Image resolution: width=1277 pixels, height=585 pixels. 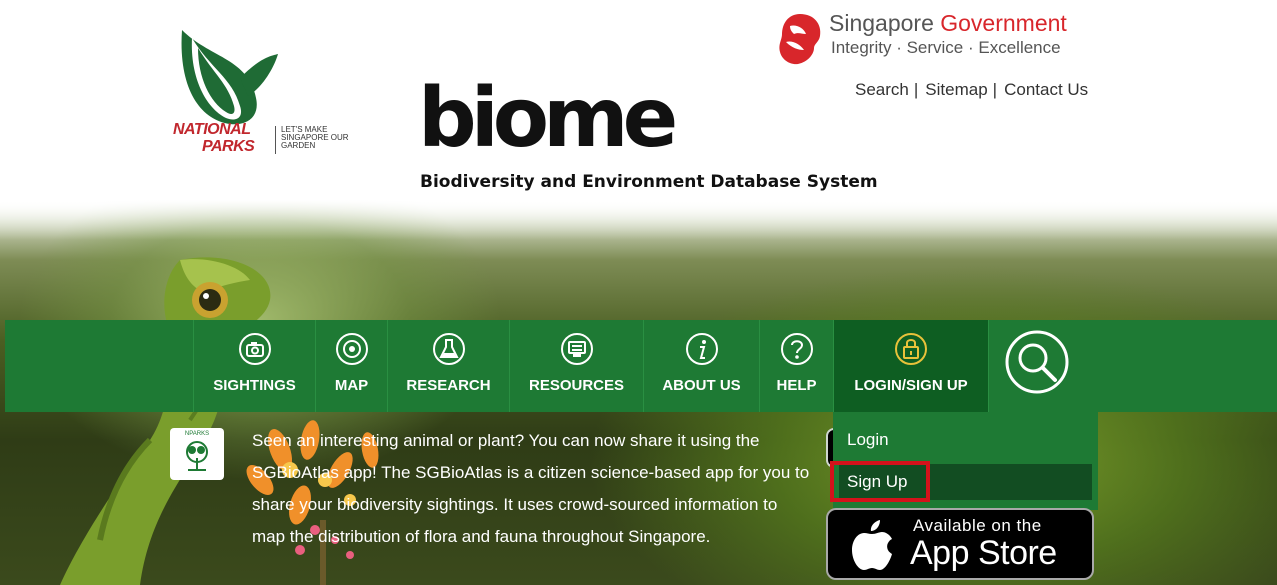 What do you see at coordinates (351, 385) in the screenshot?
I see `nav-label-map: MAP` at bounding box center [351, 385].